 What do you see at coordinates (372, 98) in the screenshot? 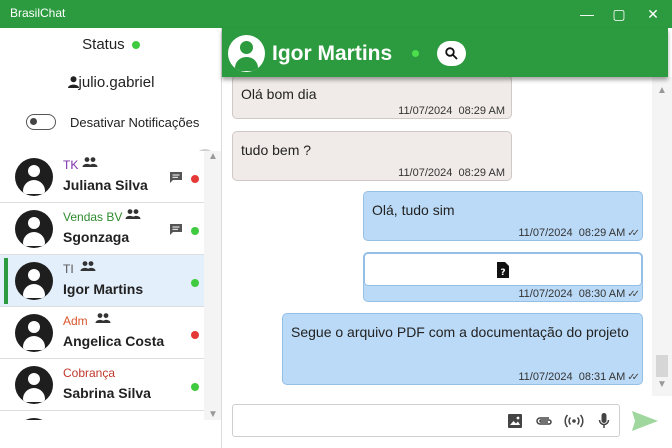
I see `incoming-message: Olá bom dia 11/07/2024 08:29 AM` at bounding box center [372, 98].